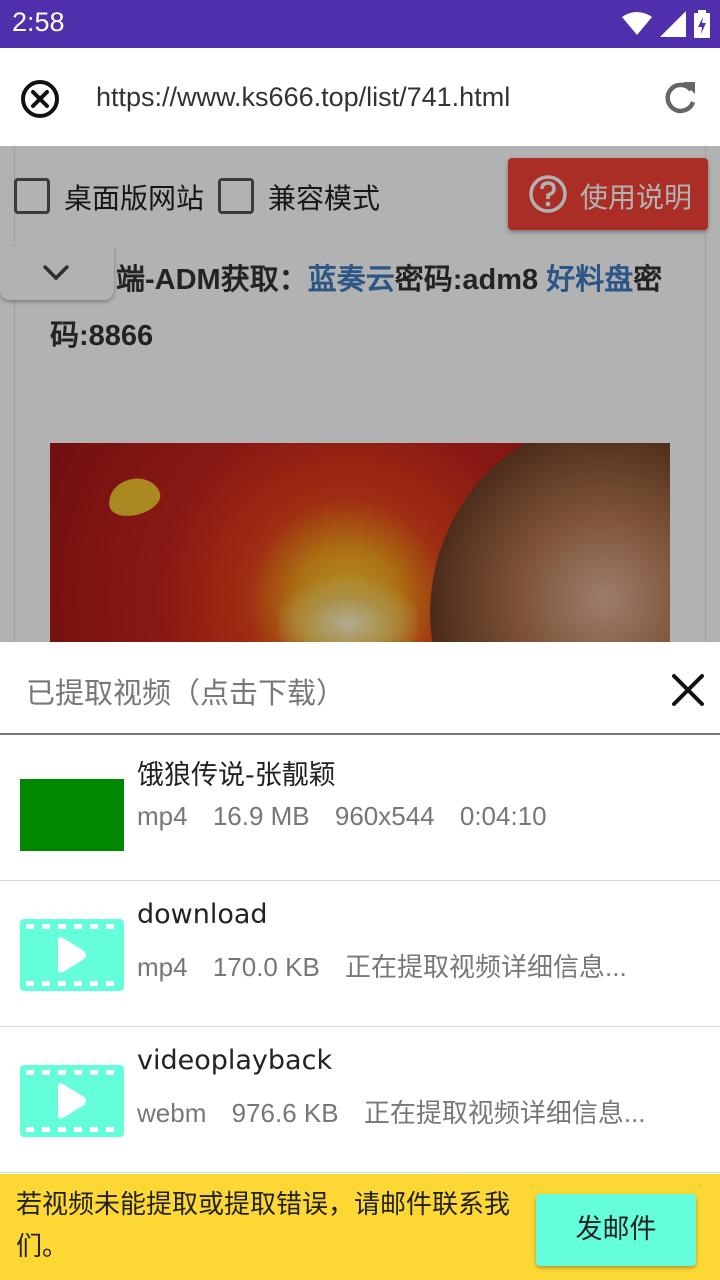 The height and width of the screenshot is (1280, 720). Describe the element at coordinates (384, 816) in the screenshot. I see `video-resolution: 960x544` at that location.